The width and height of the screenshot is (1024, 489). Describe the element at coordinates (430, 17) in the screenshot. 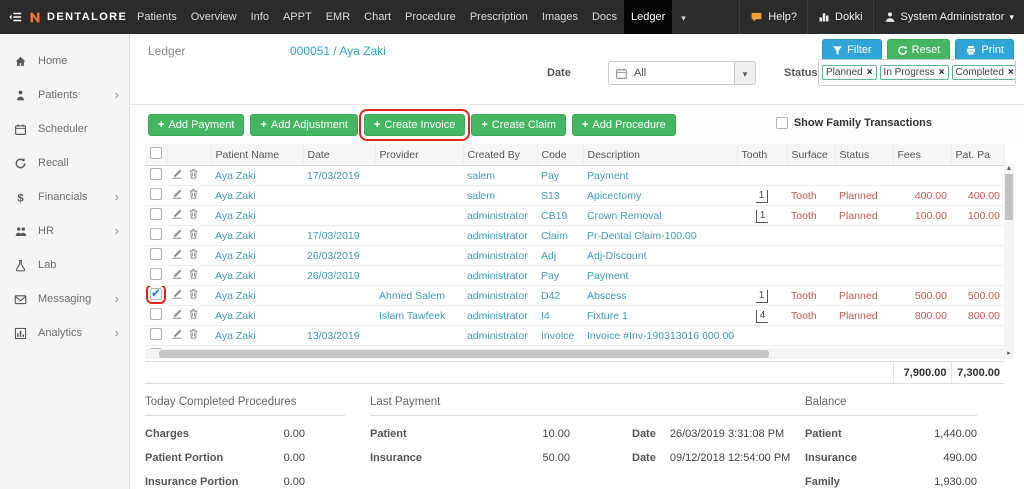

I see `nav-item-procedure: Procedure` at that location.